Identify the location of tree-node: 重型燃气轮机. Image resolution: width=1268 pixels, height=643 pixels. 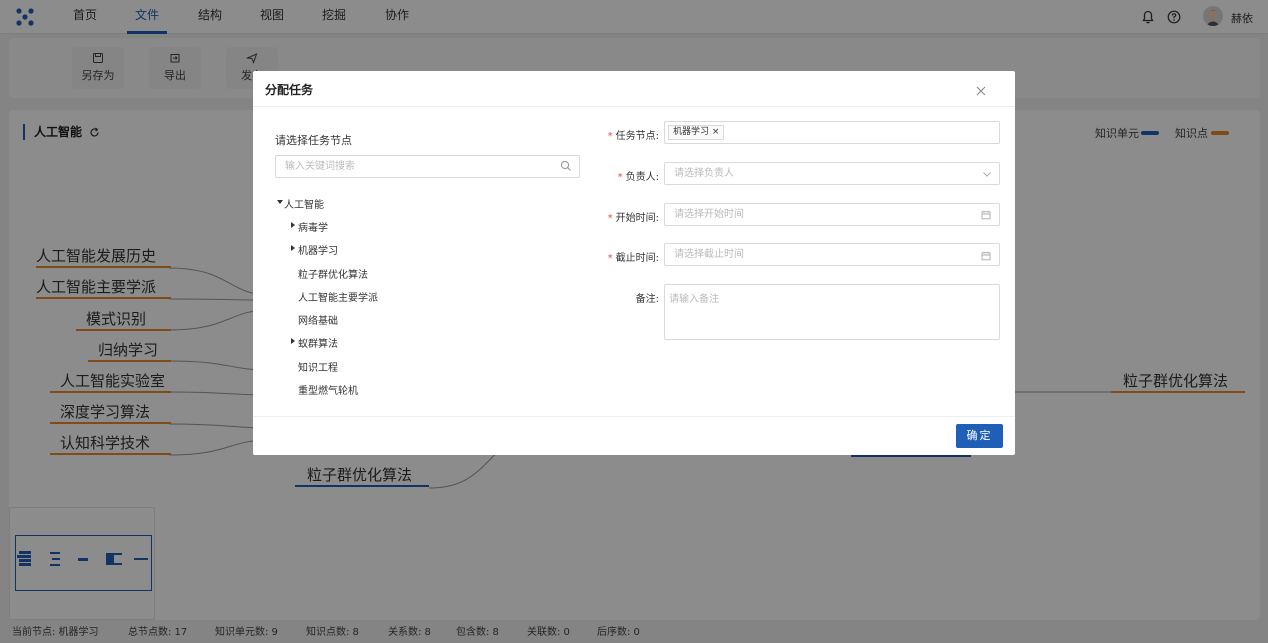
(328, 389).